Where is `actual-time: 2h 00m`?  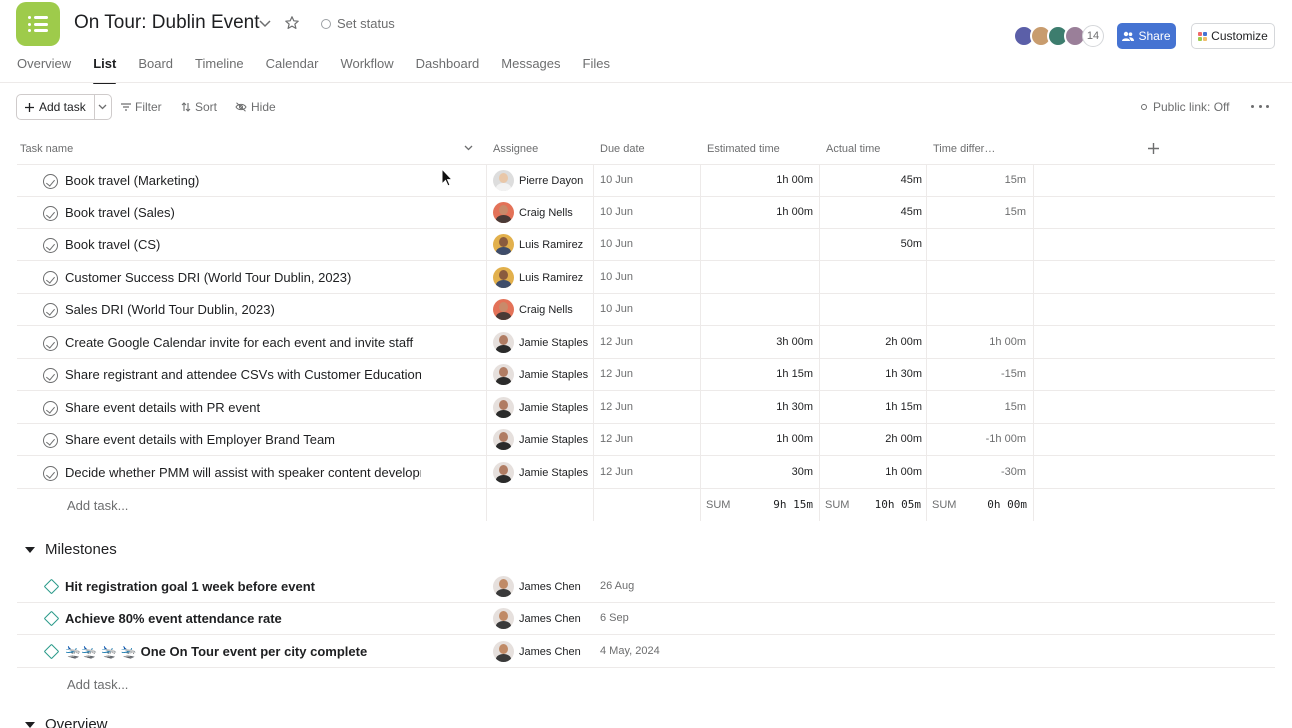
actual-time: 2h 00m is located at coordinates (903, 342).